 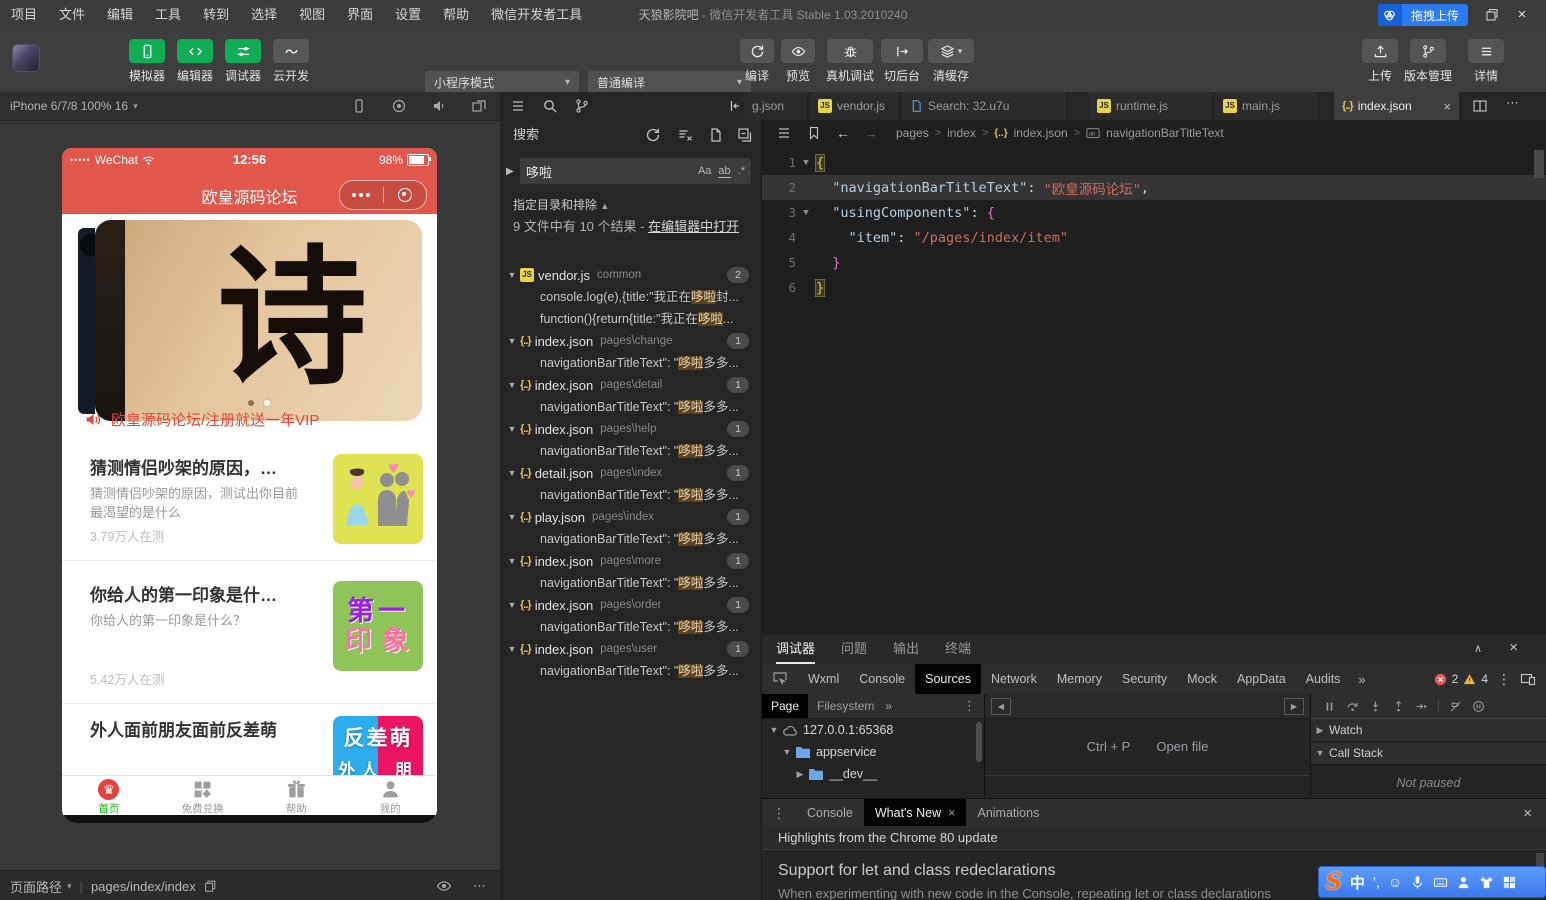 I want to click on account-icon, so click(x=1463, y=882).